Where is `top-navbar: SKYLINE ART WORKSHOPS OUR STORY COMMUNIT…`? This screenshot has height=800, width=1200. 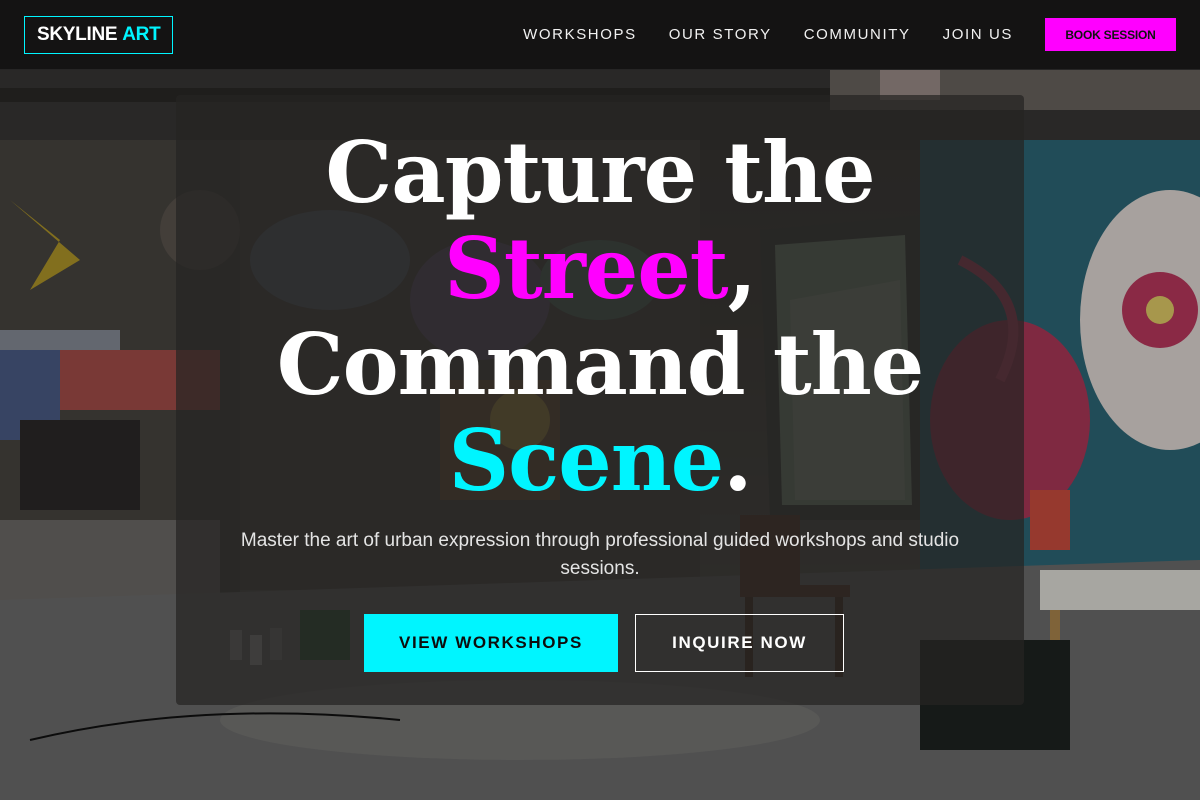
top-navbar: SKYLINE ART WORKSHOPS OUR STORY COMMUNIT… is located at coordinates (600, 35).